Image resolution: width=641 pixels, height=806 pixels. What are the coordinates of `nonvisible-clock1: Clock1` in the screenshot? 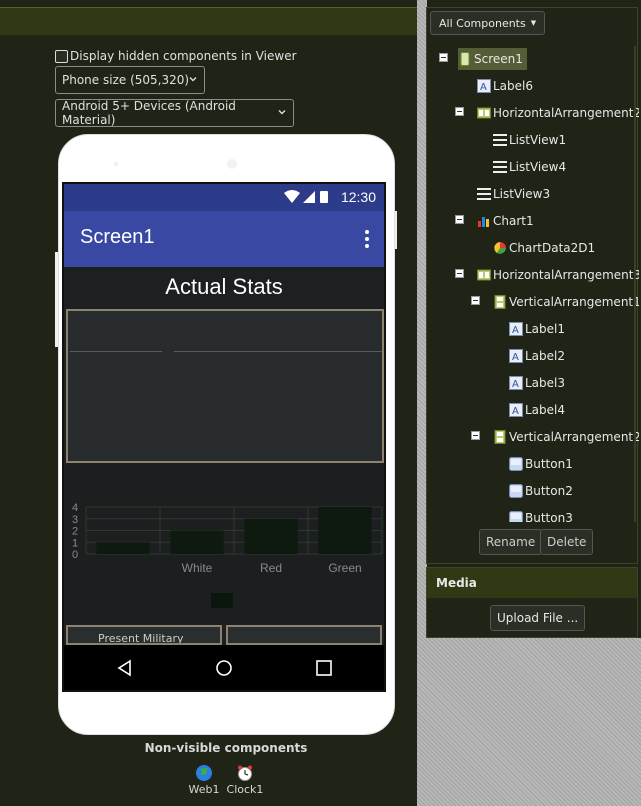 It's located at (245, 780).